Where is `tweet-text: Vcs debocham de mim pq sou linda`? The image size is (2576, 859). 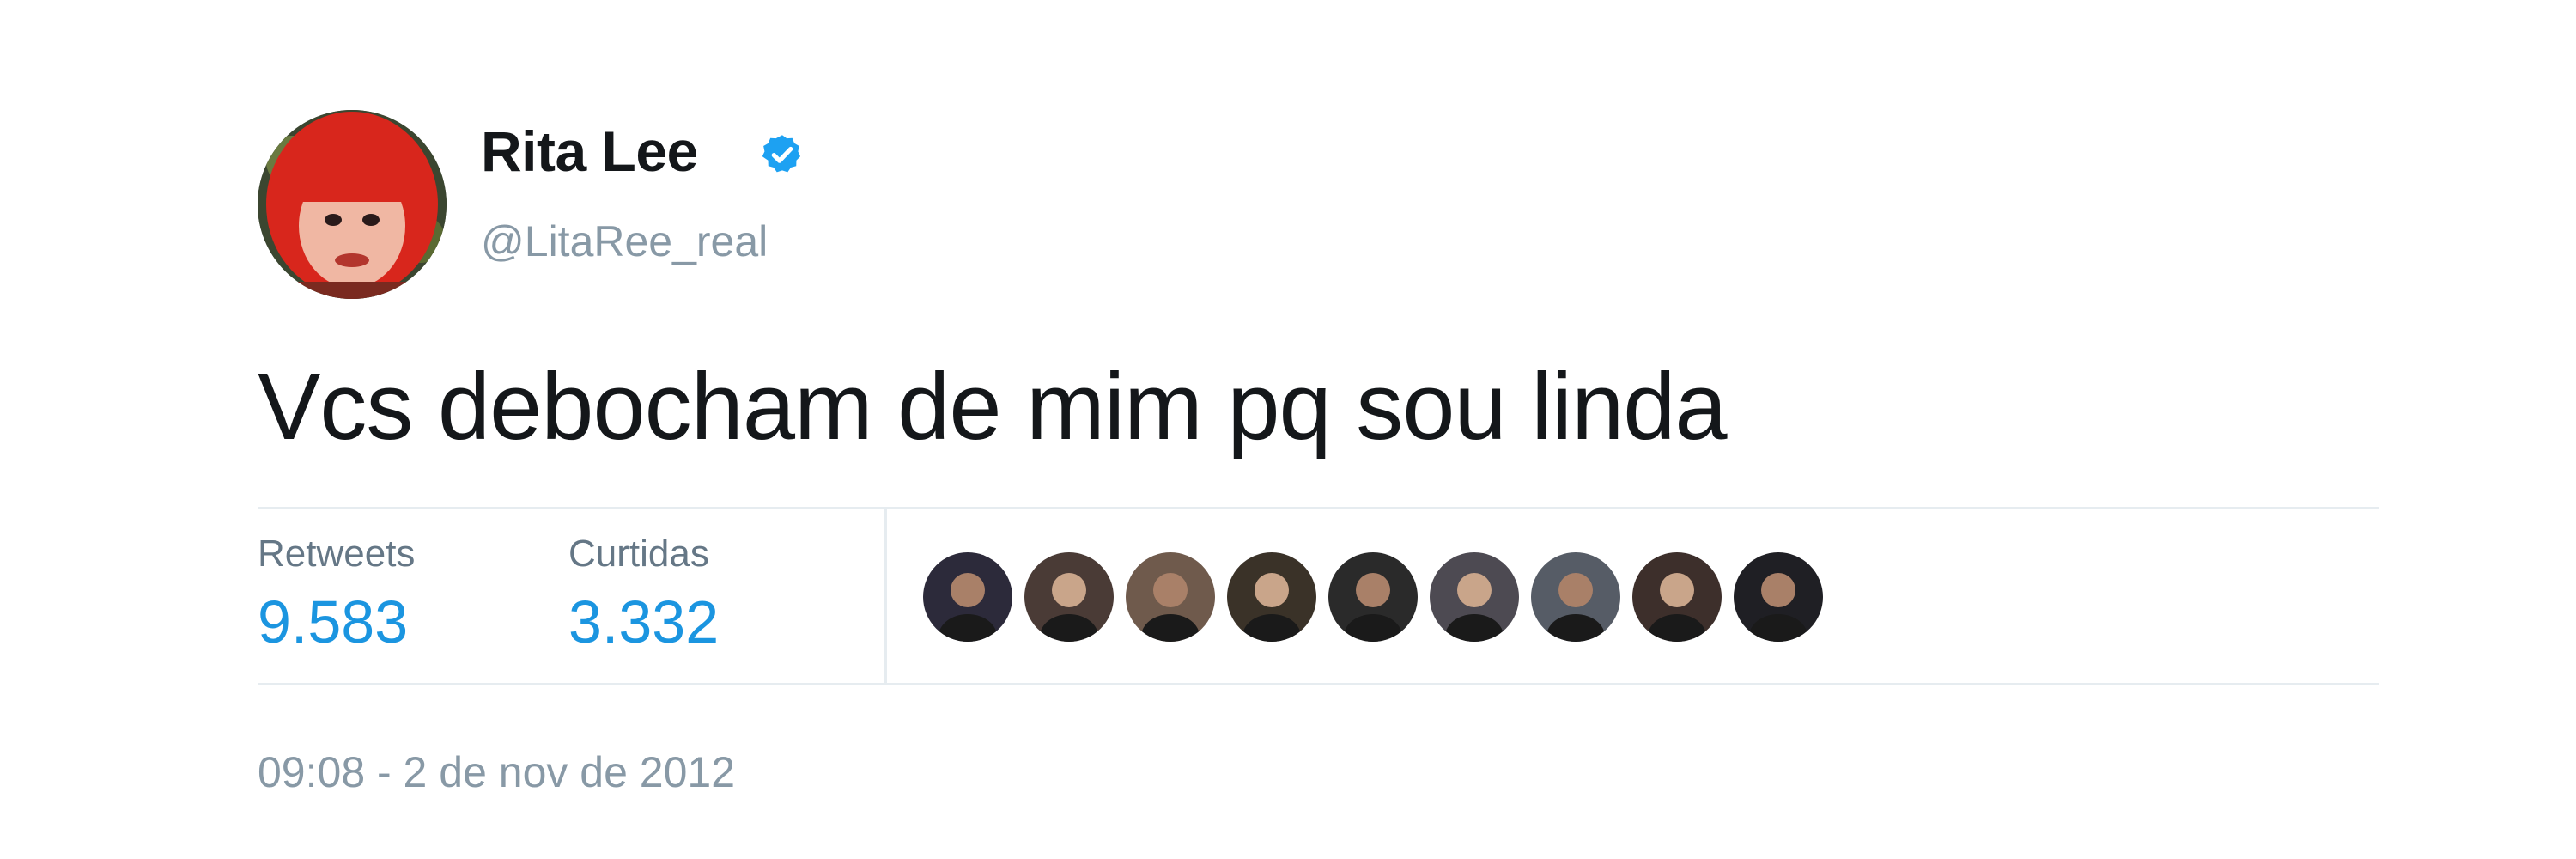 tweet-text: Vcs debocham de mim pq sou linda is located at coordinates (993, 407).